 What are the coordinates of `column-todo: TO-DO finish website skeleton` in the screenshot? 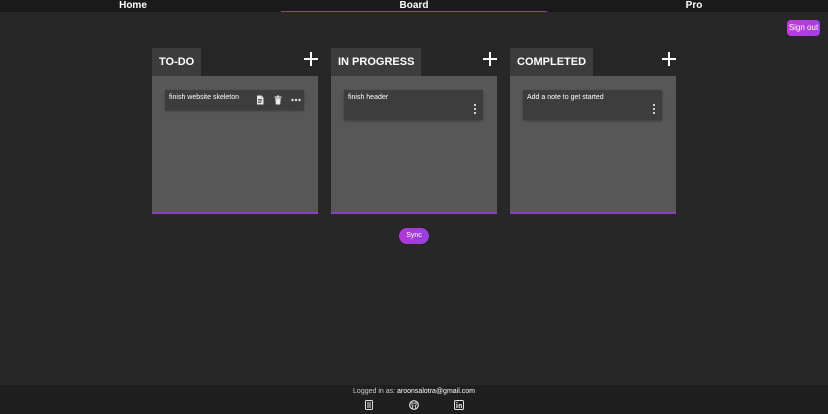 It's located at (235, 131).